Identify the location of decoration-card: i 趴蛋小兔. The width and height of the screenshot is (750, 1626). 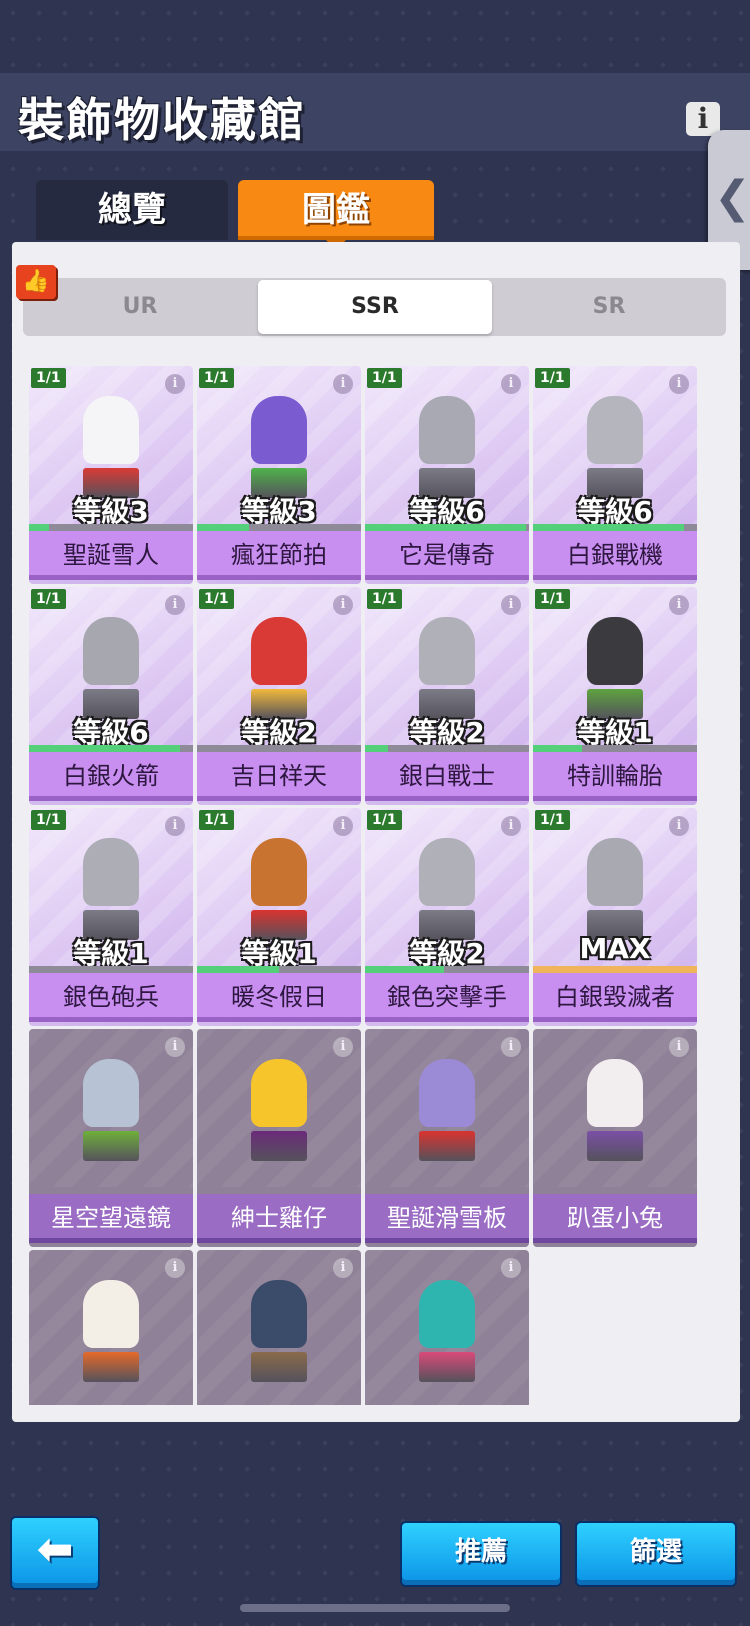
(615, 1138).